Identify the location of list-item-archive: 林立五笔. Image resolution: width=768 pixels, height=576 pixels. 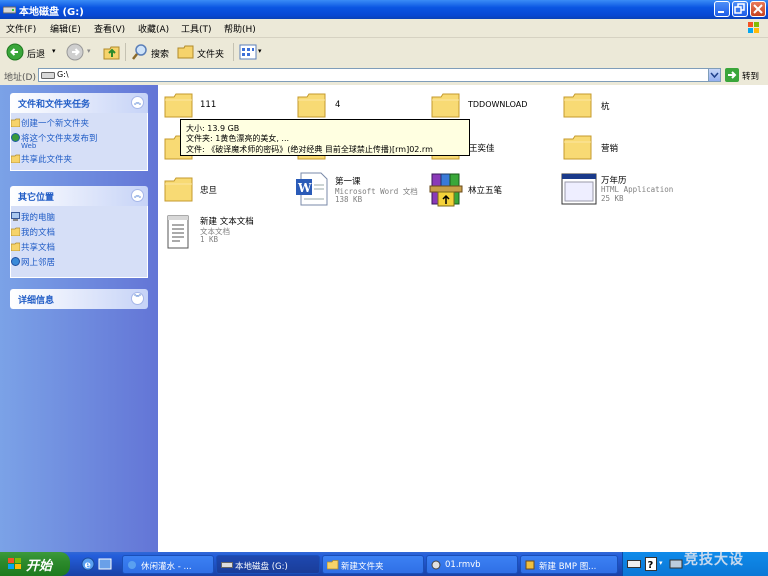
(465, 190).